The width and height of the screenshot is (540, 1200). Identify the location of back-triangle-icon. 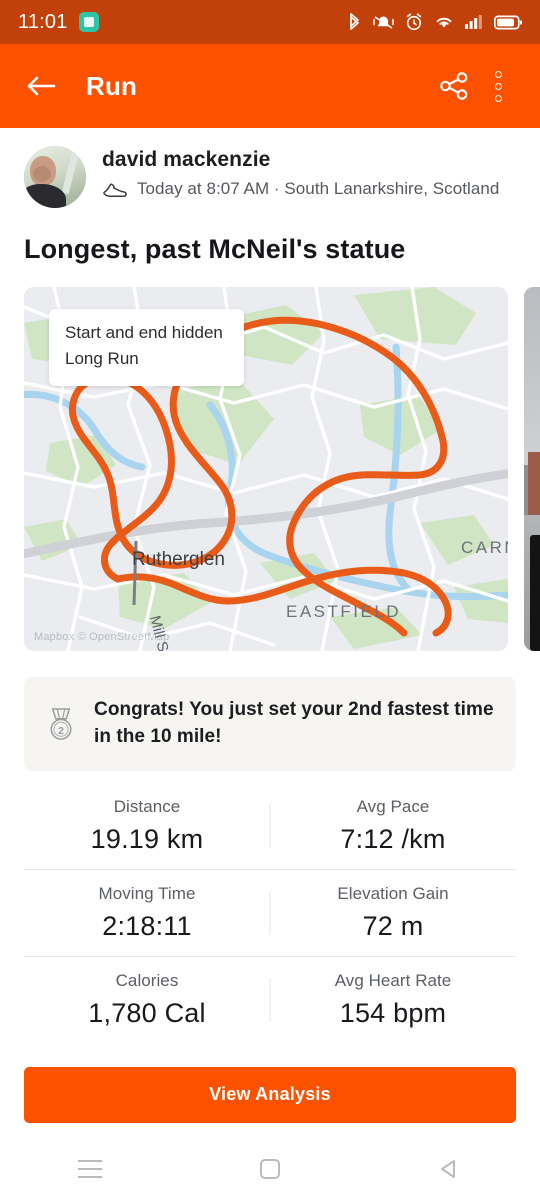
(448, 1169).